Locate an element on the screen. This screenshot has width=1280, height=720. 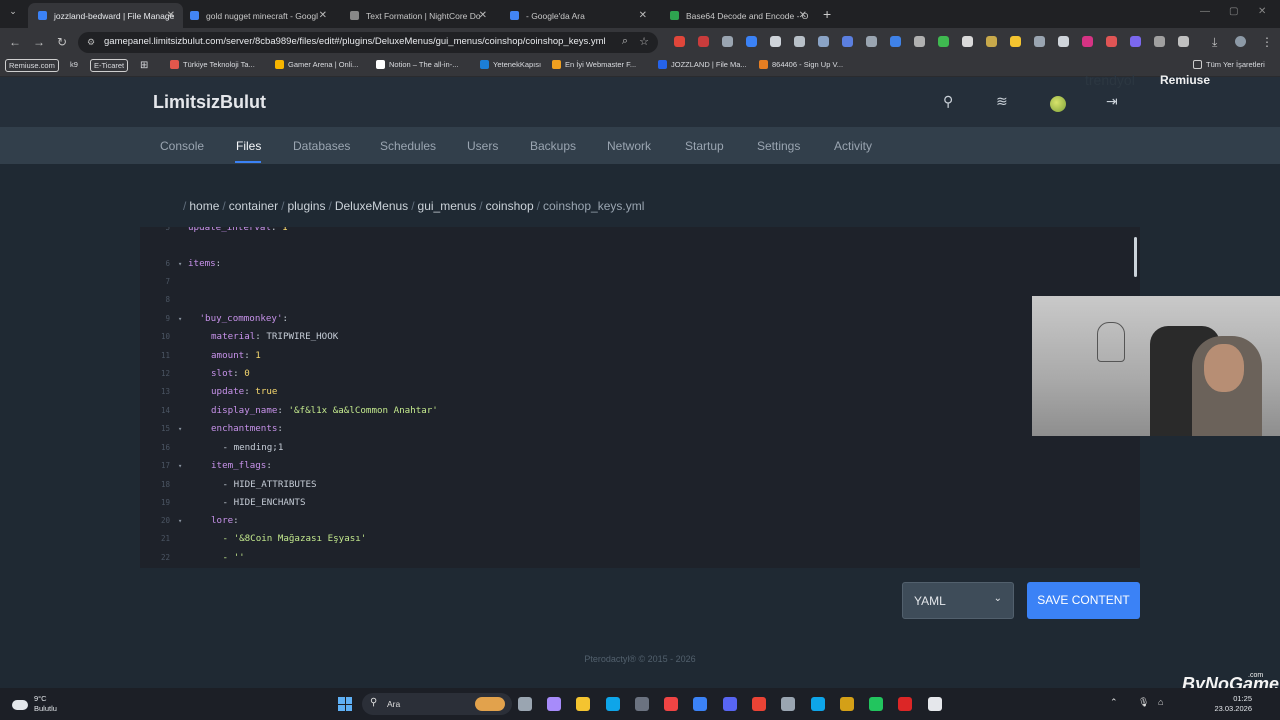
apps-grid-icon: ⊞ is located at coordinates (144, 65).